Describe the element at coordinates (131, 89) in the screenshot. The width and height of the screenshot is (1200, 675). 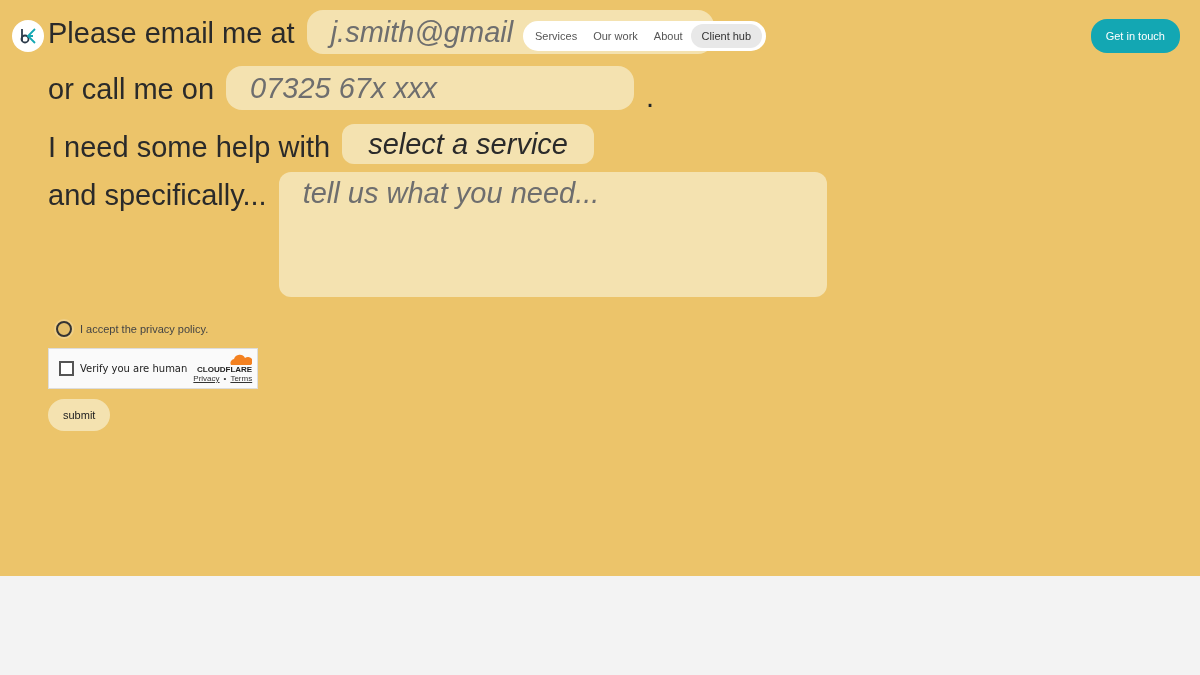
I see `form-label: or call me on` at that location.